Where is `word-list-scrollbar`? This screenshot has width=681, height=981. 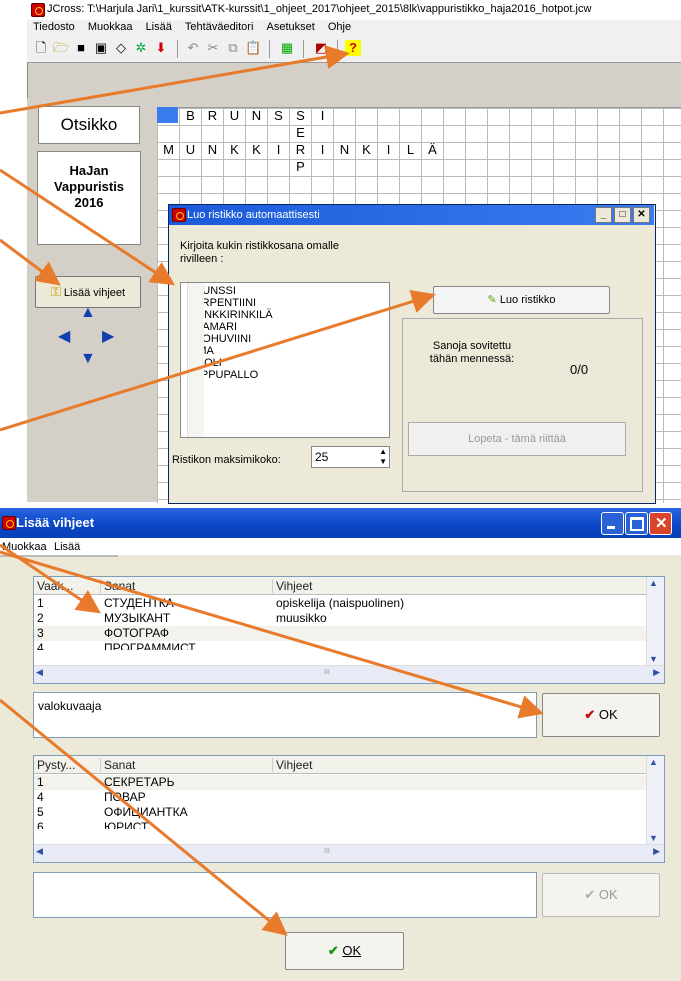 word-list-scrollbar is located at coordinates (195, 360).